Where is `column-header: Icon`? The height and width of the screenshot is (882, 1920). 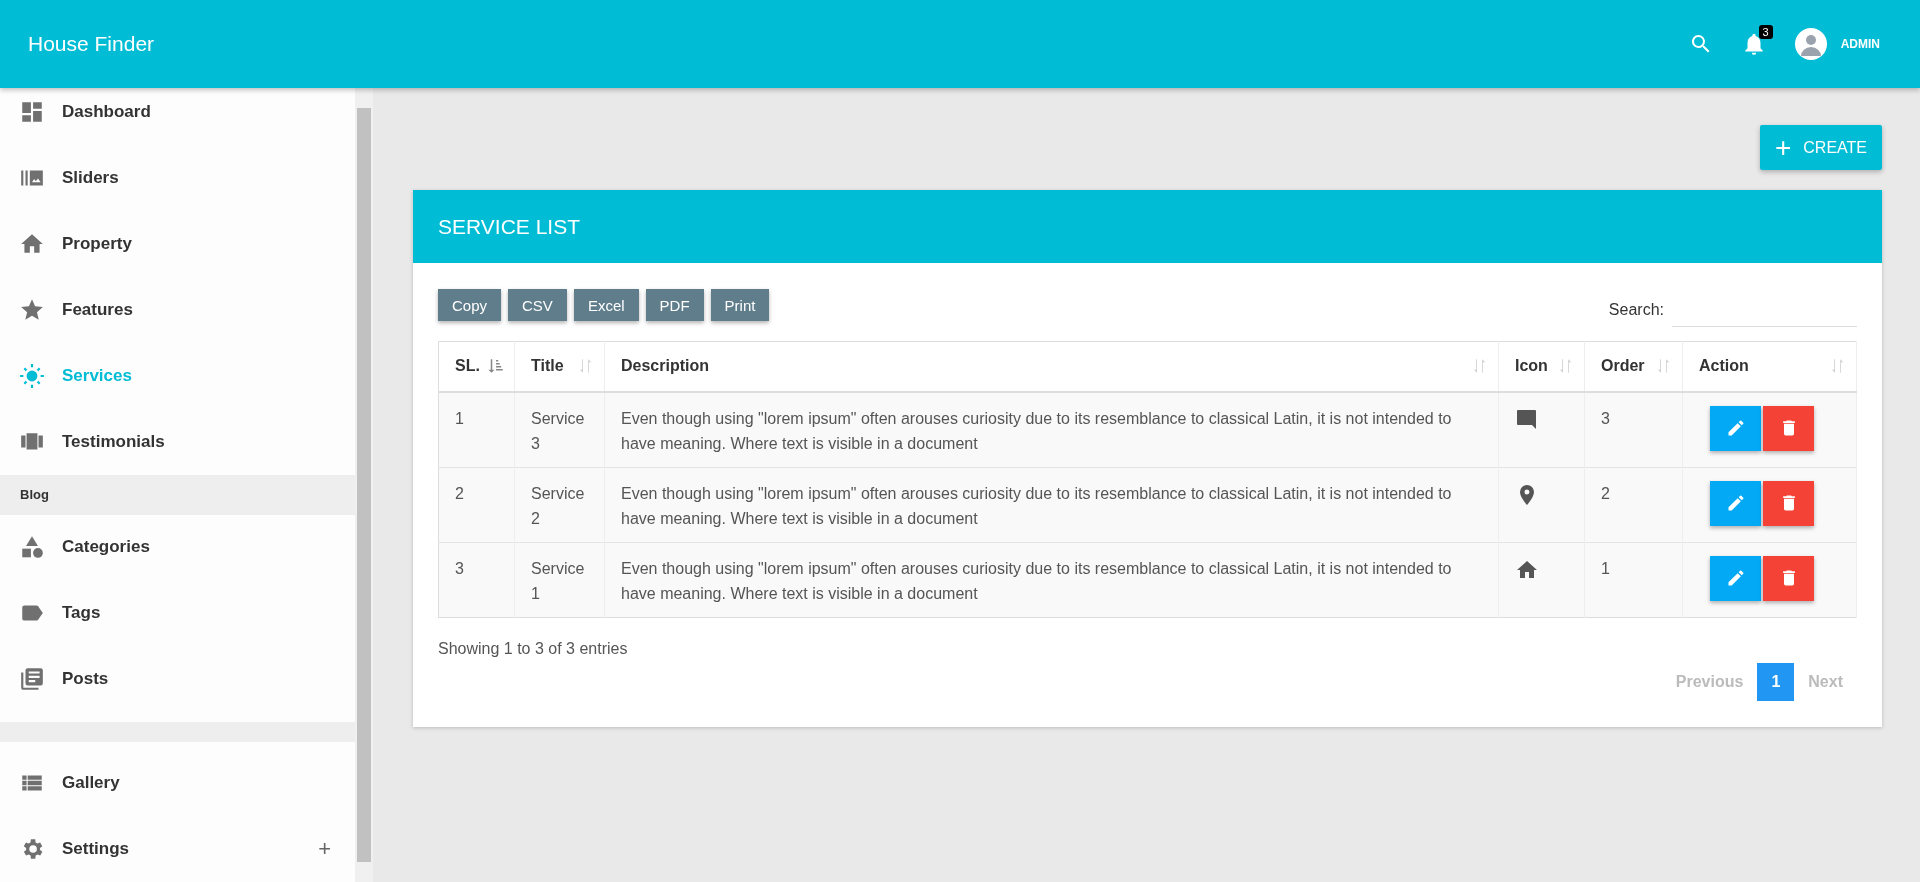 column-header: Icon is located at coordinates (1531, 366).